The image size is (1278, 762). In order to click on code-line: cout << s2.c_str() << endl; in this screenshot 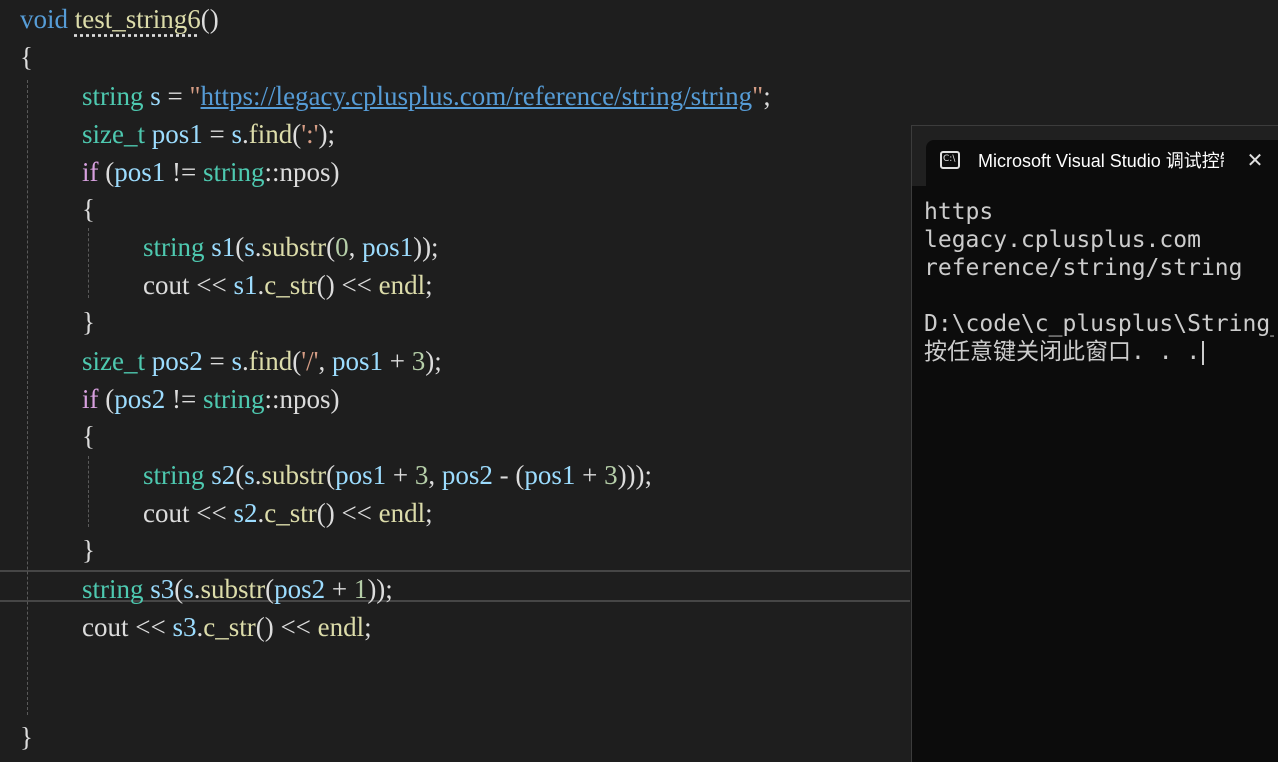, I will do `click(288, 513)`.